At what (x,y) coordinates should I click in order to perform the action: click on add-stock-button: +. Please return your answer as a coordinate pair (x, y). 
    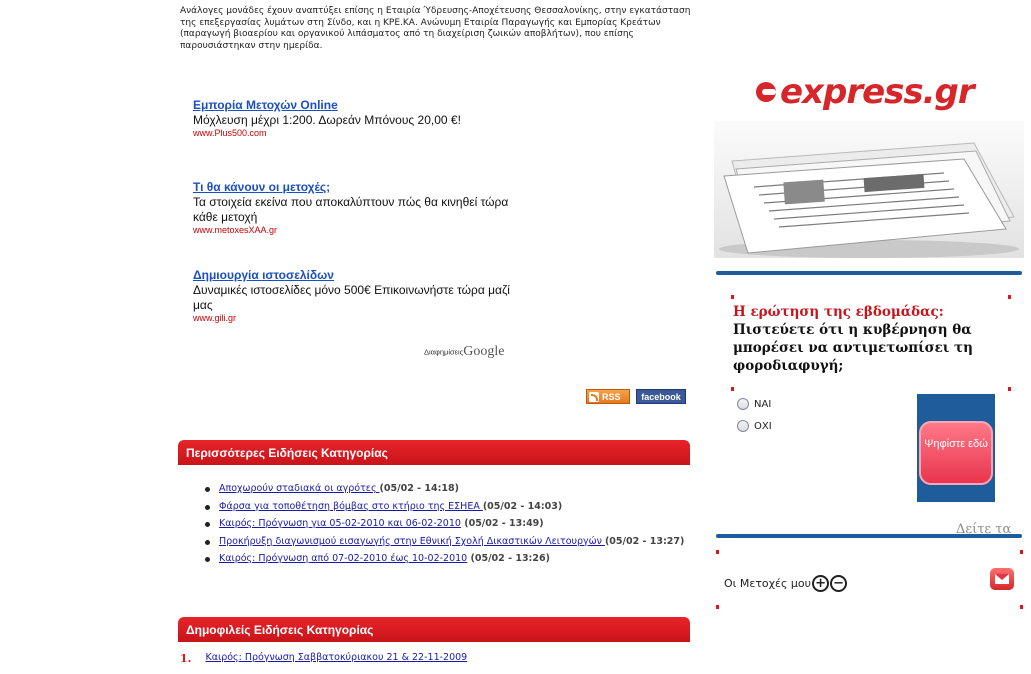
    Looking at the image, I should click on (821, 583).